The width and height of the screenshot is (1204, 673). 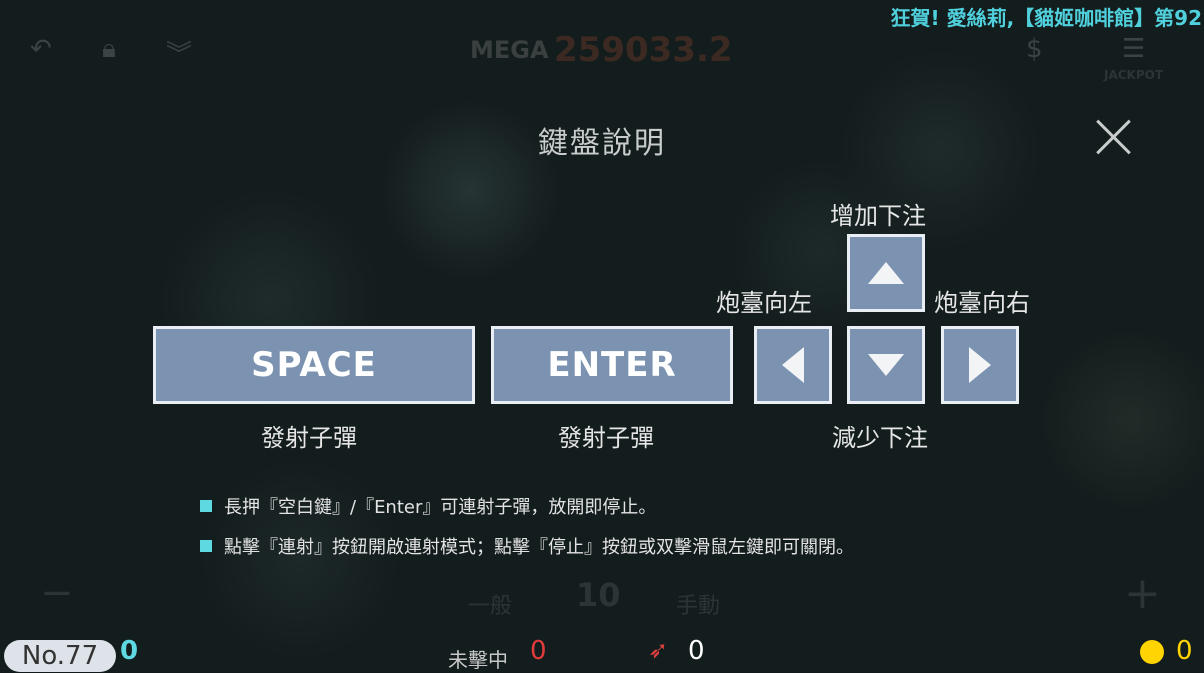 I want to click on mode-manual-button: 手動, so click(x=698, y=604).